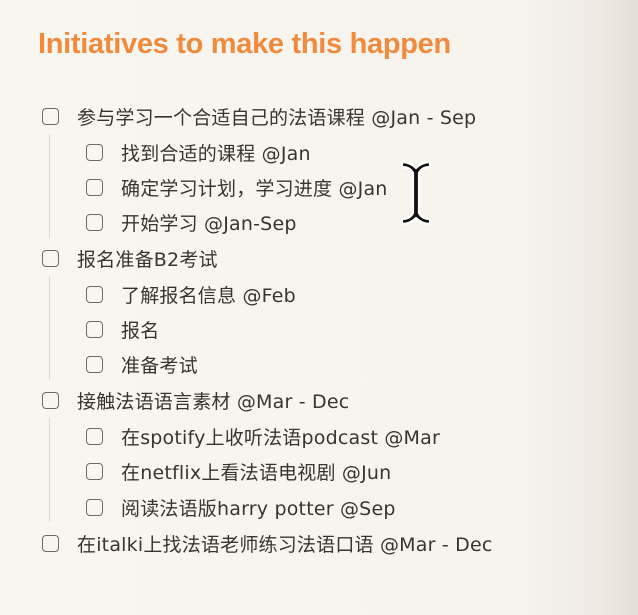 Image resolution: width=638 pixels, height=615 pixels. I want to click on todo-label: 接触法语语言素材 @Mar - Dec, so click(213, 400).